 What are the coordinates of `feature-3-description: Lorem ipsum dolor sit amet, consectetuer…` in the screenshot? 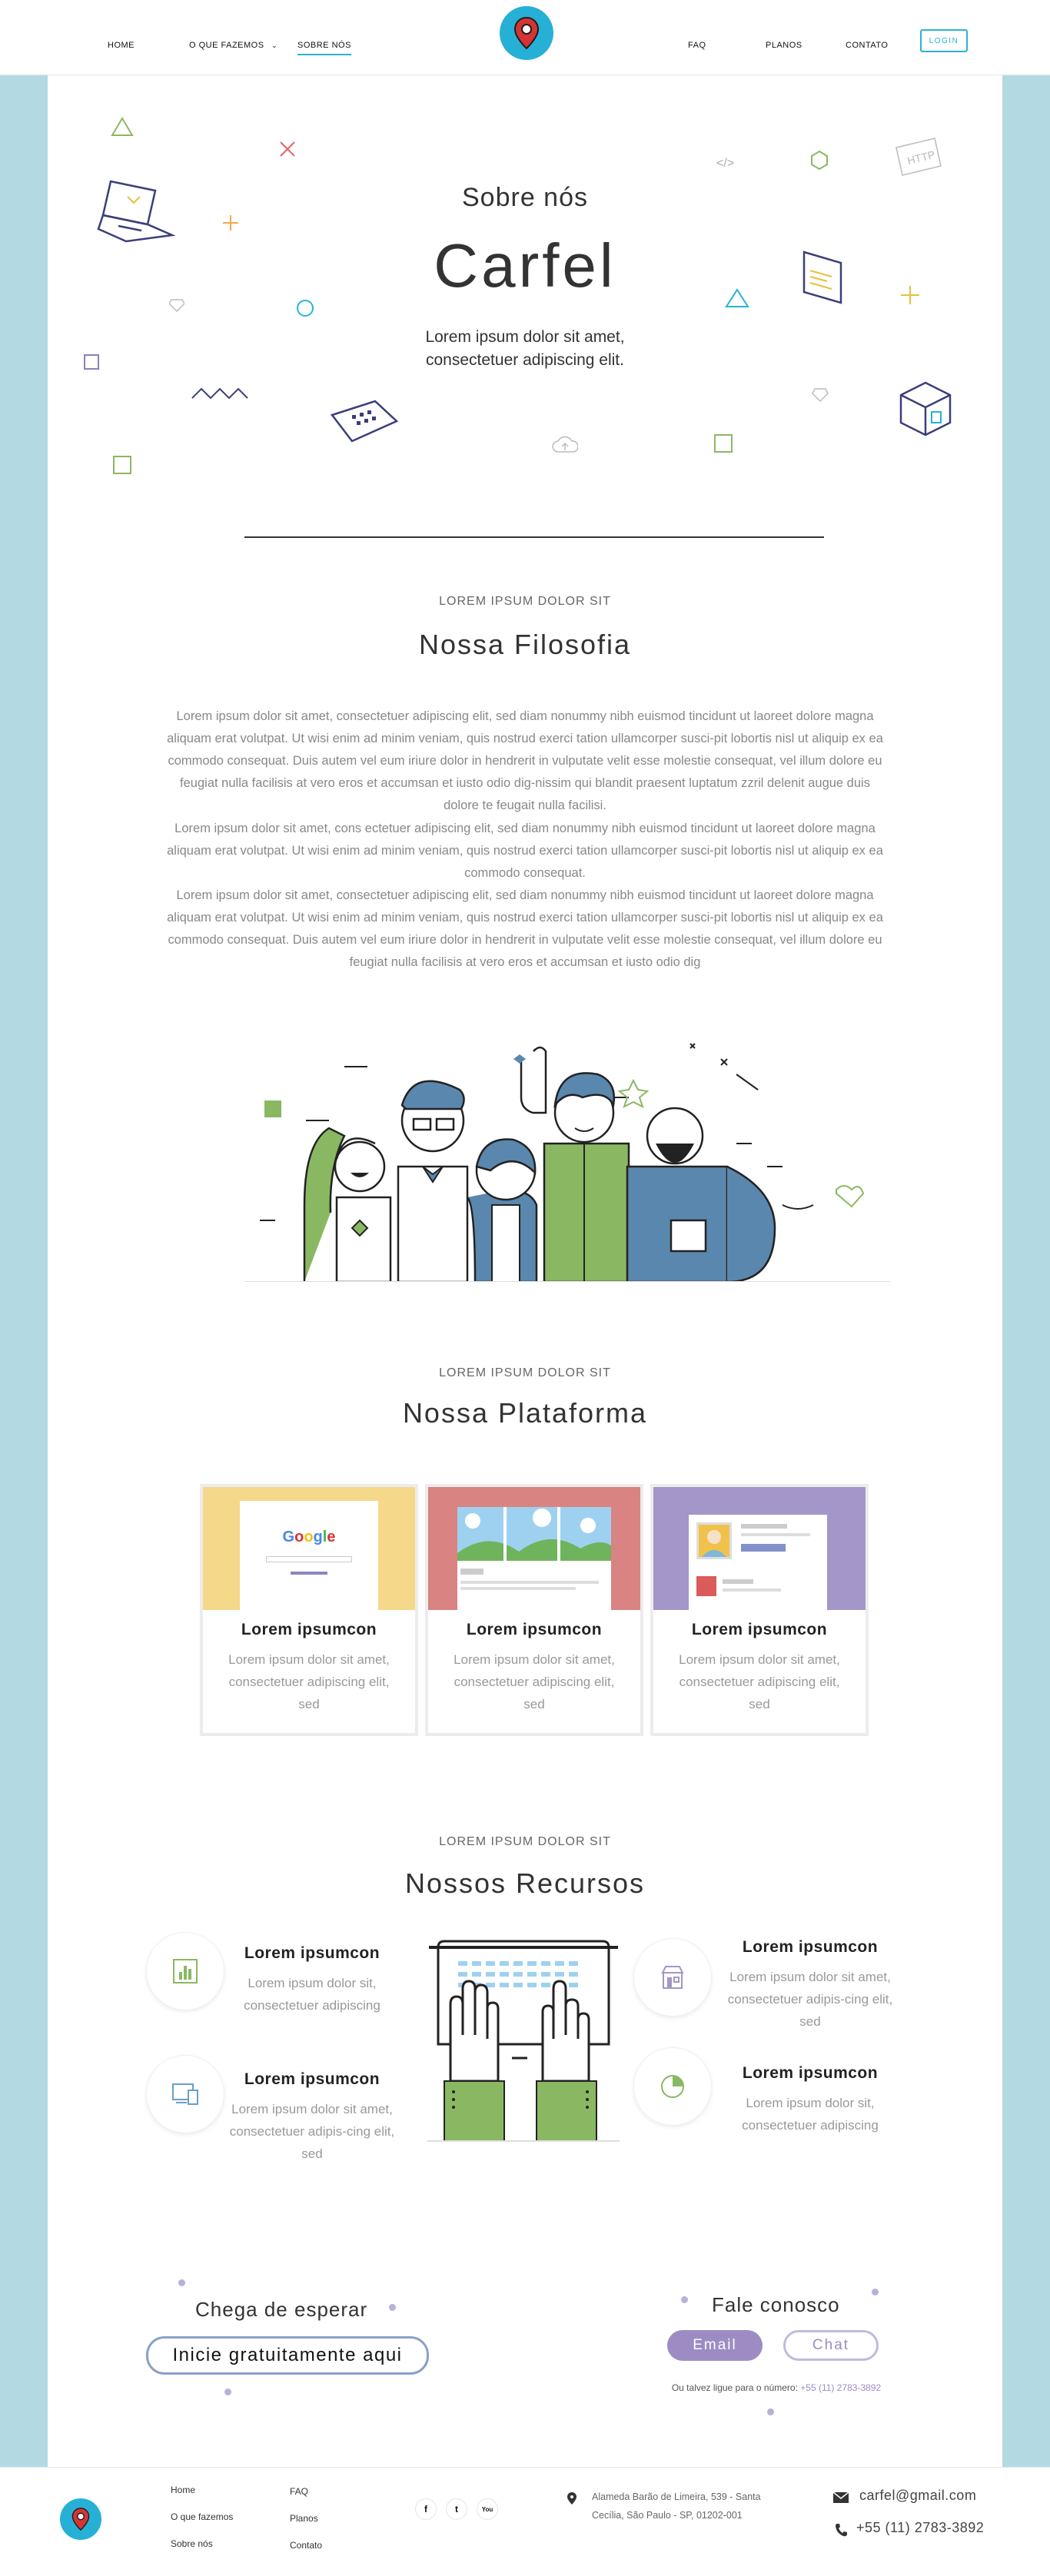 It's located at (810, 1999).